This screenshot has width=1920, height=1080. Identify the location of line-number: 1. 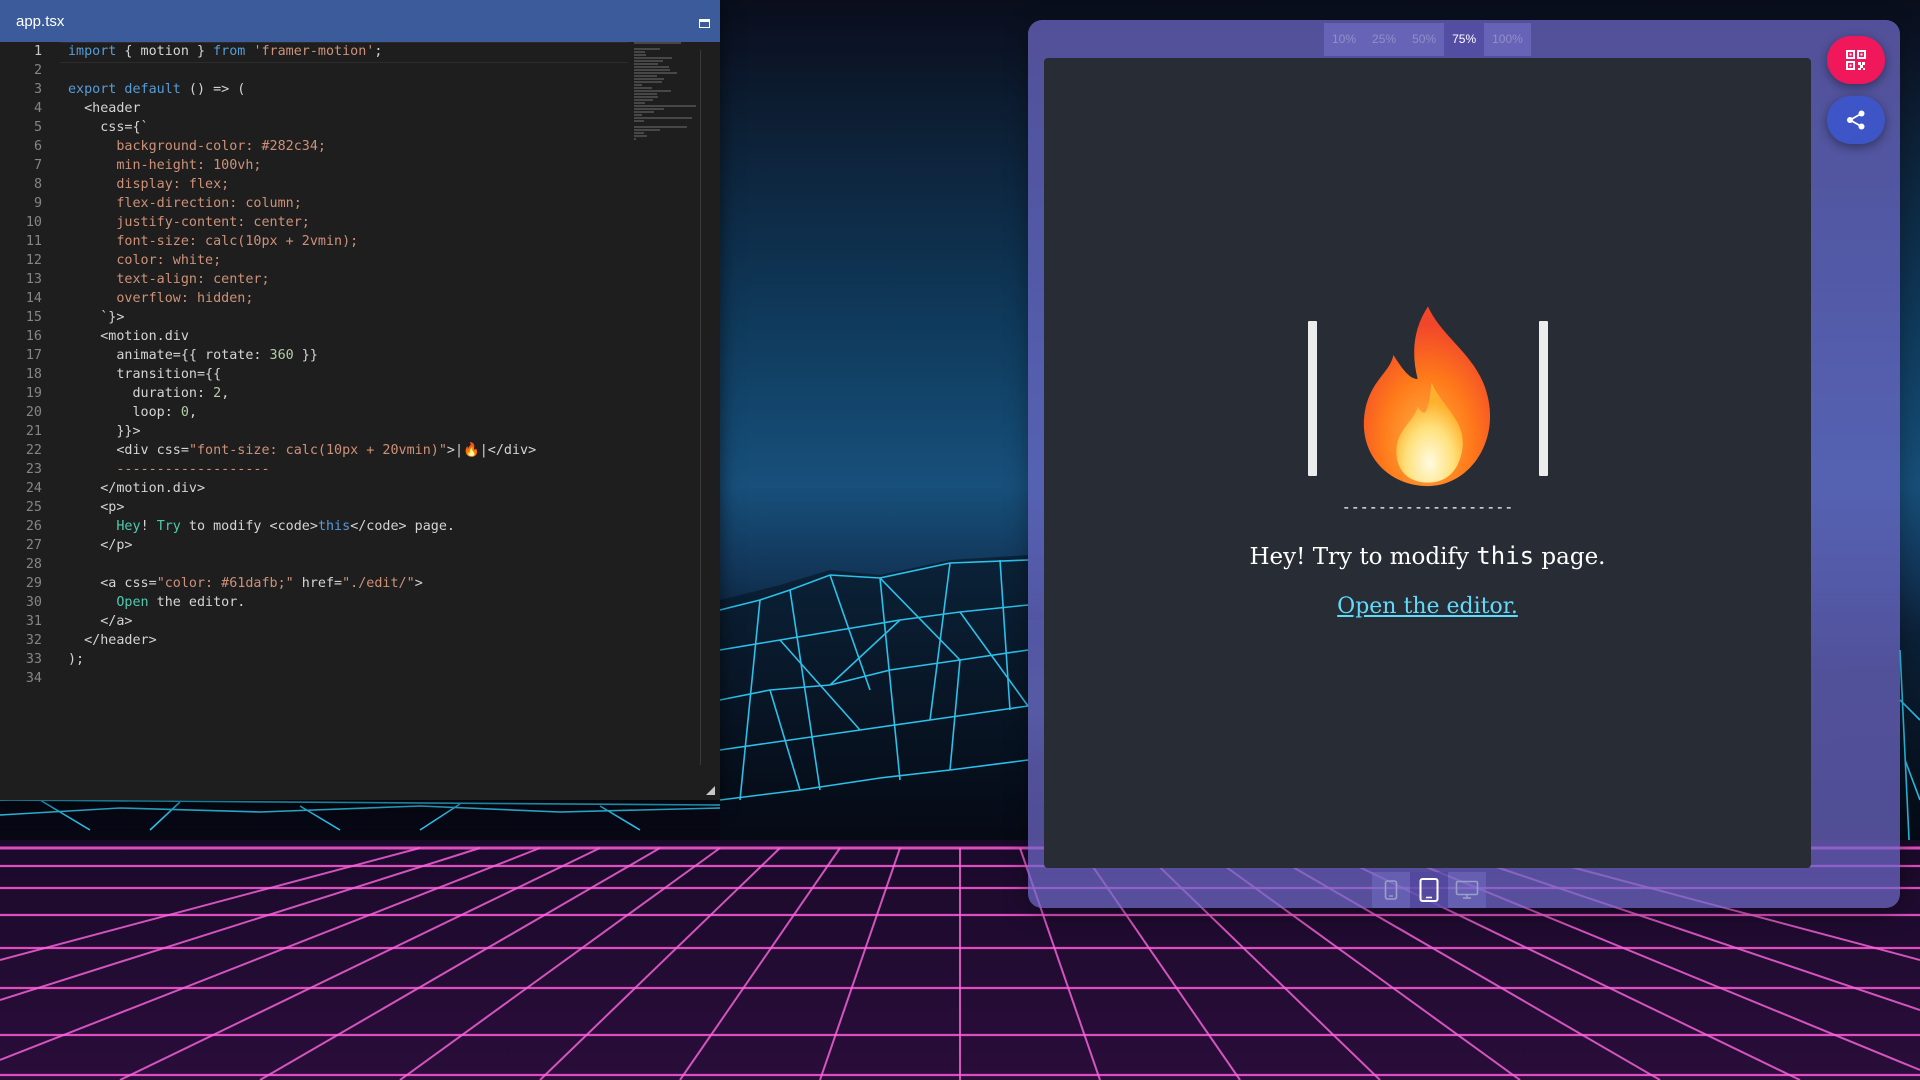
(37, 51).